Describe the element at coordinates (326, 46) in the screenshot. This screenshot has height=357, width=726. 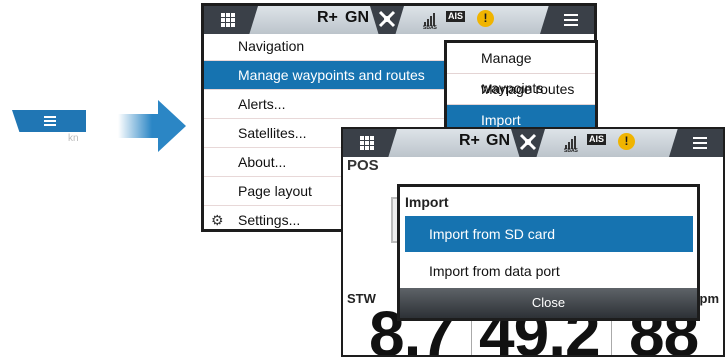
I see `menu-item-navigation: Navigation` at that location.